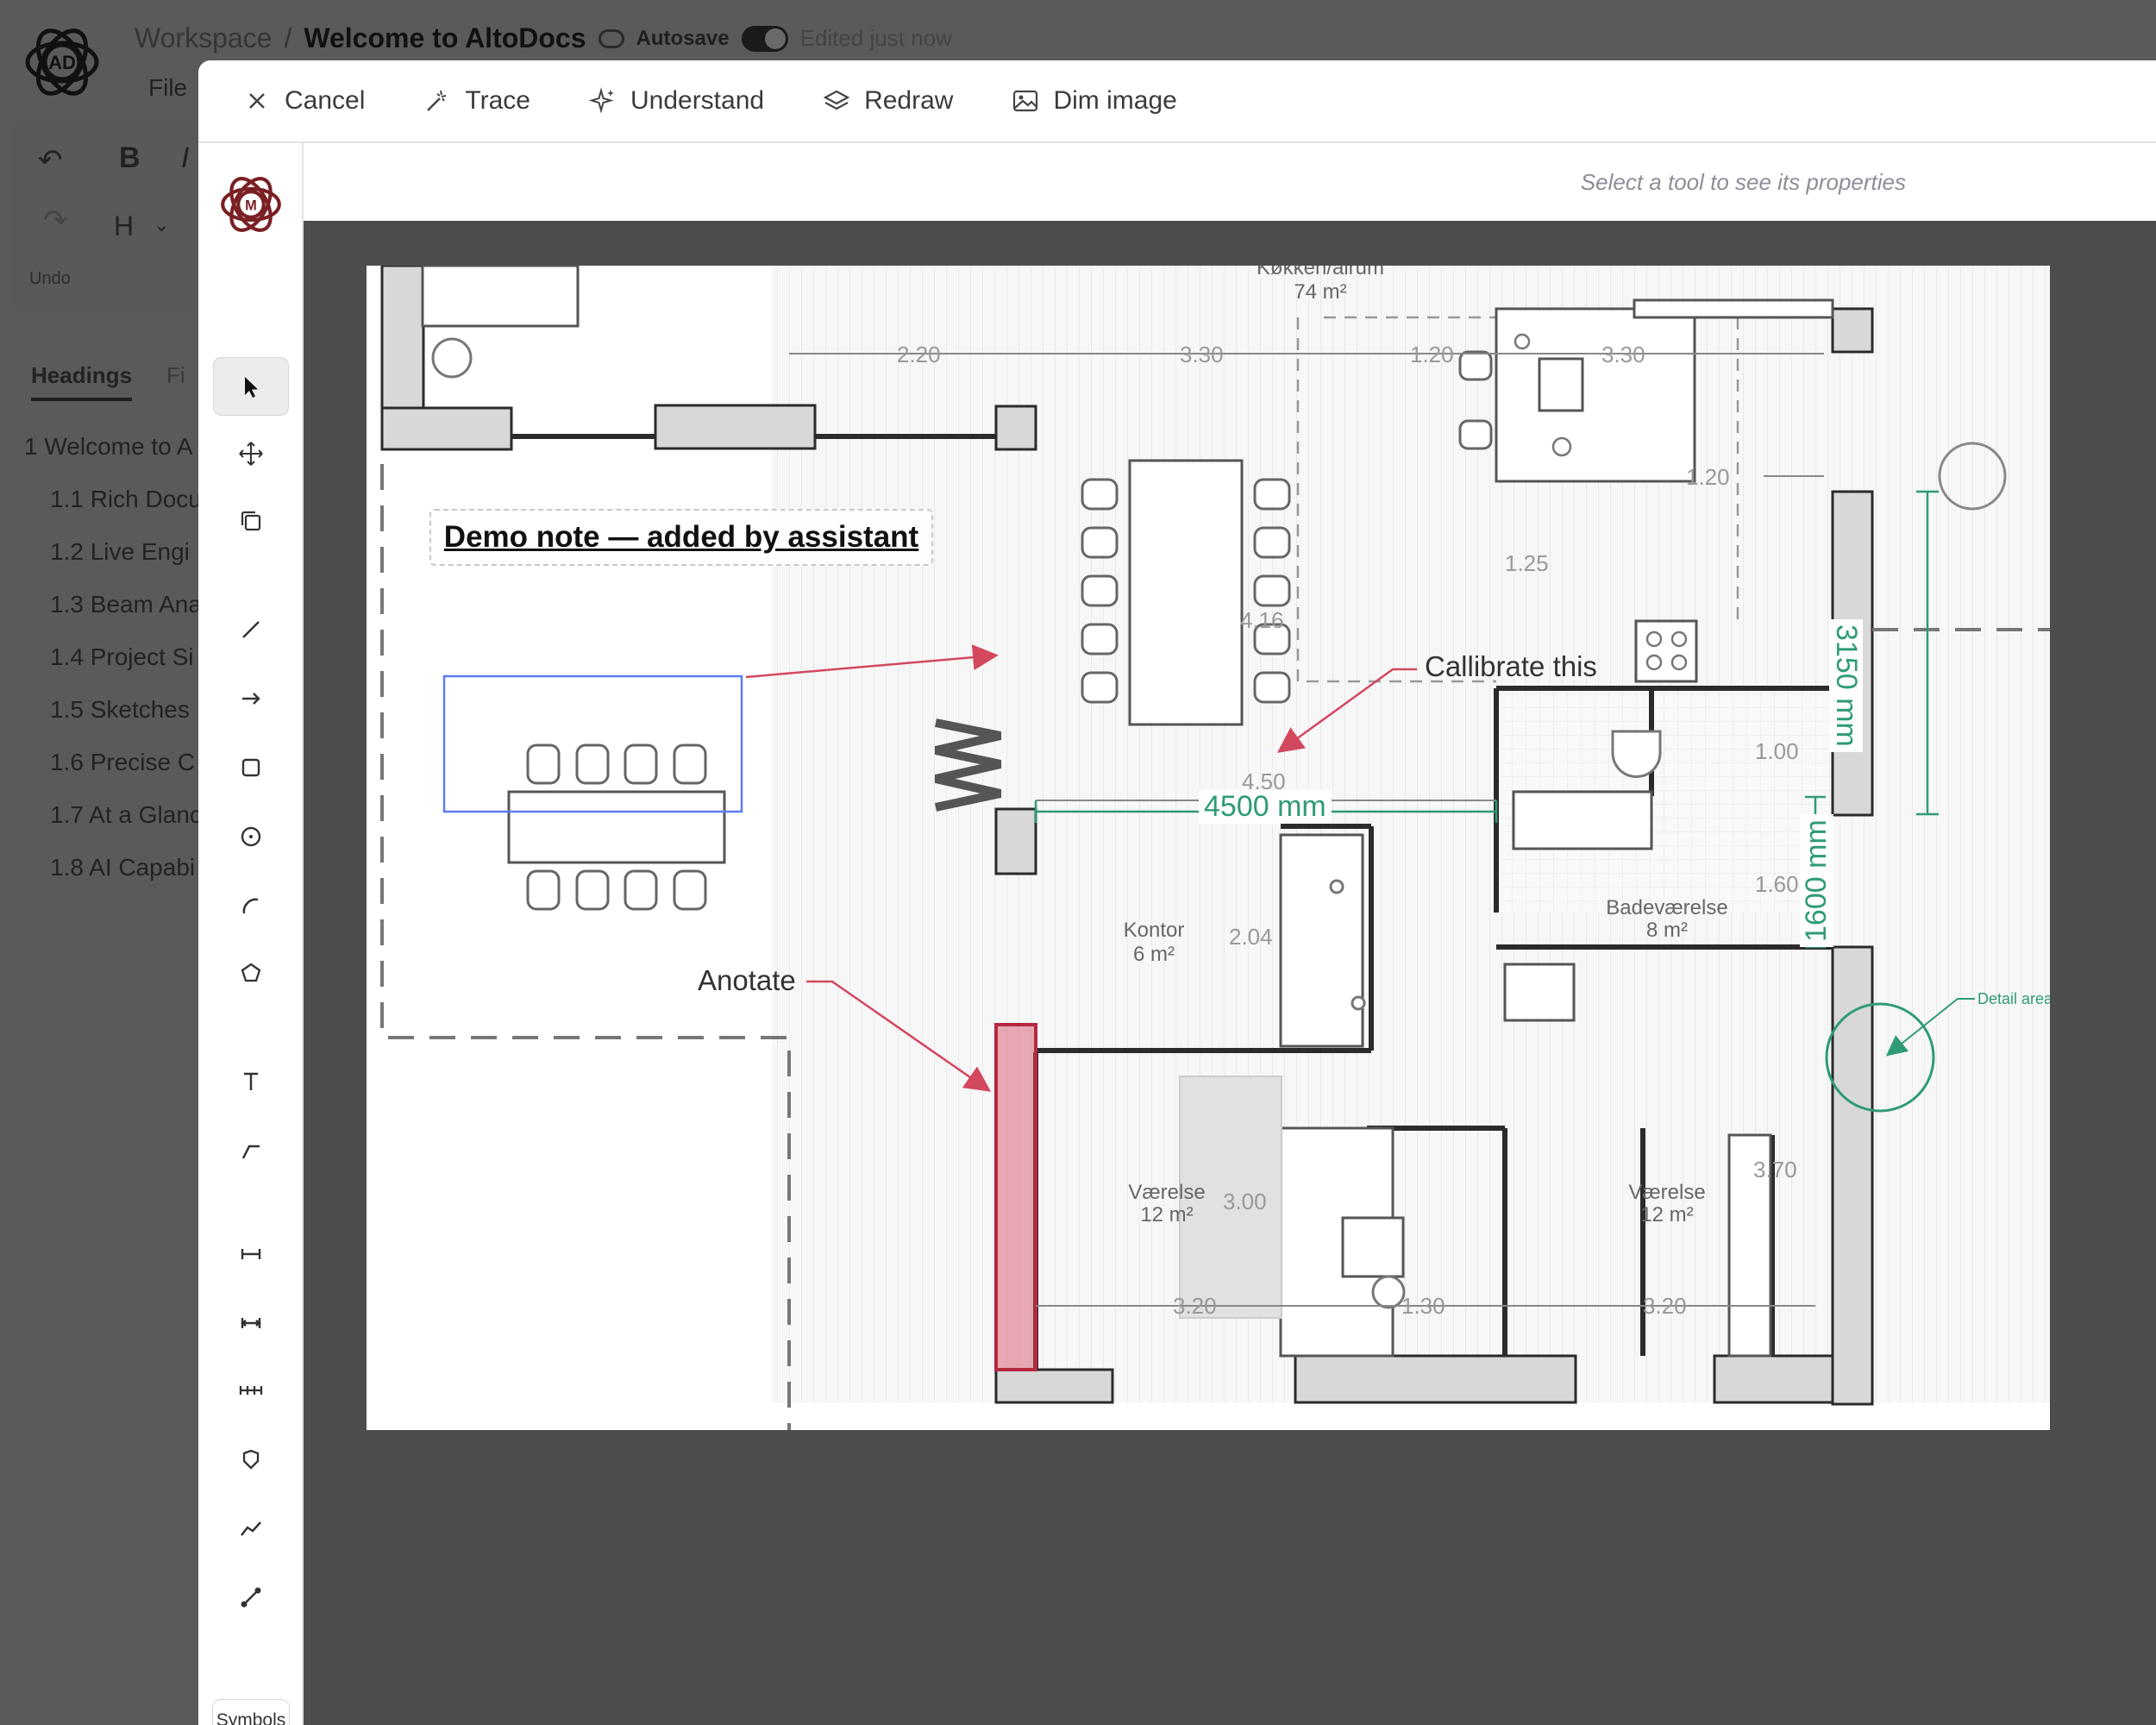  I want to click on room-label: Kontor, so click(1154, 931).